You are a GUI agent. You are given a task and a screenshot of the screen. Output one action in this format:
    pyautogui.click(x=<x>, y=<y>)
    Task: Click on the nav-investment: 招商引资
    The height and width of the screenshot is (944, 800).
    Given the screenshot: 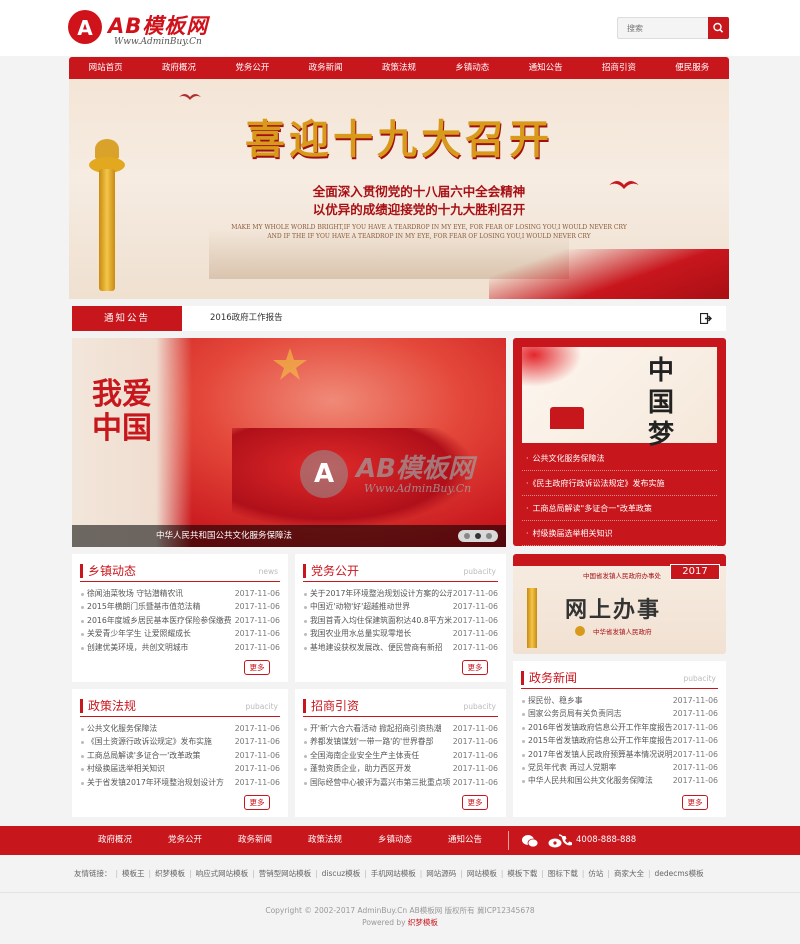 What is the action you would take?
    pyautogui.click(x=618, y=68)
    